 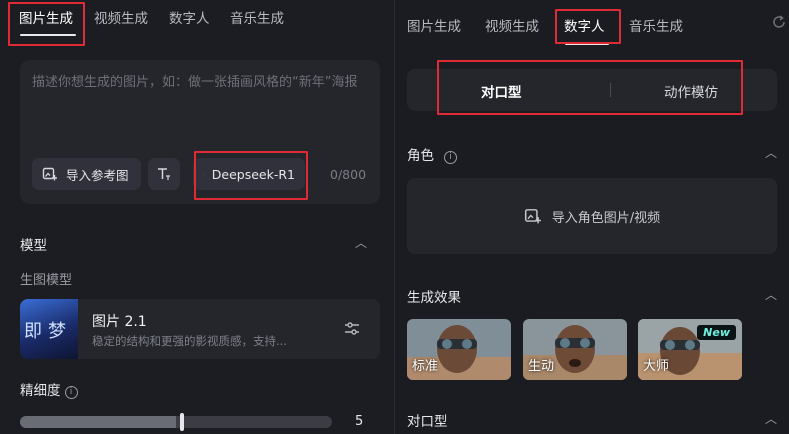 I want to click on refresh-icon, so click(x=779, y=22).